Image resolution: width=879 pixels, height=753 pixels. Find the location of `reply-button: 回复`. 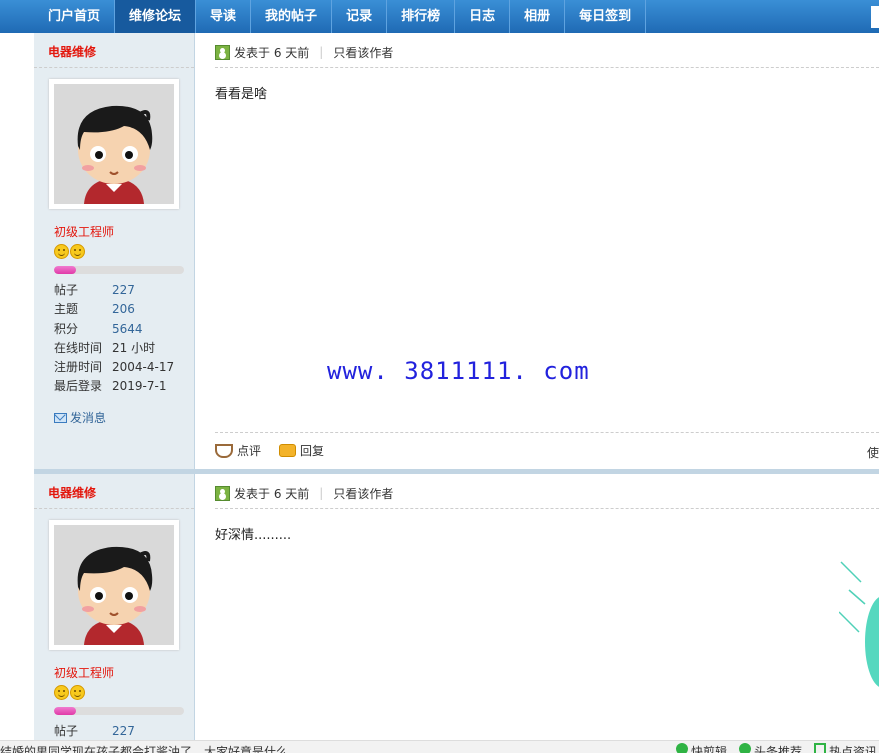

reply-button: 回复 is located at coordinates (301, 450).